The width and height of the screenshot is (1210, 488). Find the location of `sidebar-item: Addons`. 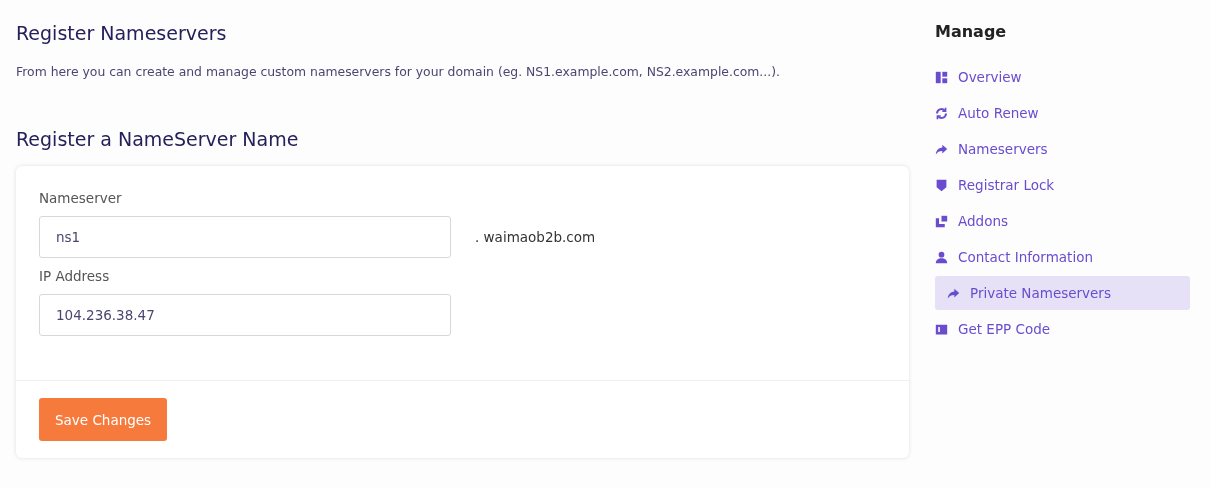

sidebar-item: Addons is located at coordinates (1062, 221).